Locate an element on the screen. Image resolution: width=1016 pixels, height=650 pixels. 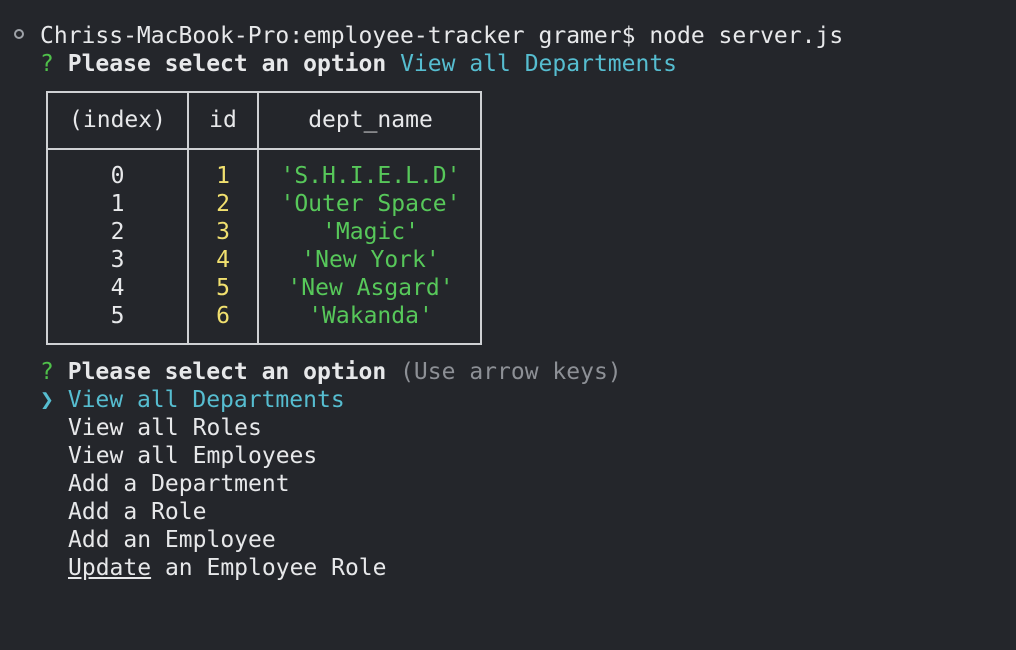
row-id: 2 is located at coordinates (223, 204).